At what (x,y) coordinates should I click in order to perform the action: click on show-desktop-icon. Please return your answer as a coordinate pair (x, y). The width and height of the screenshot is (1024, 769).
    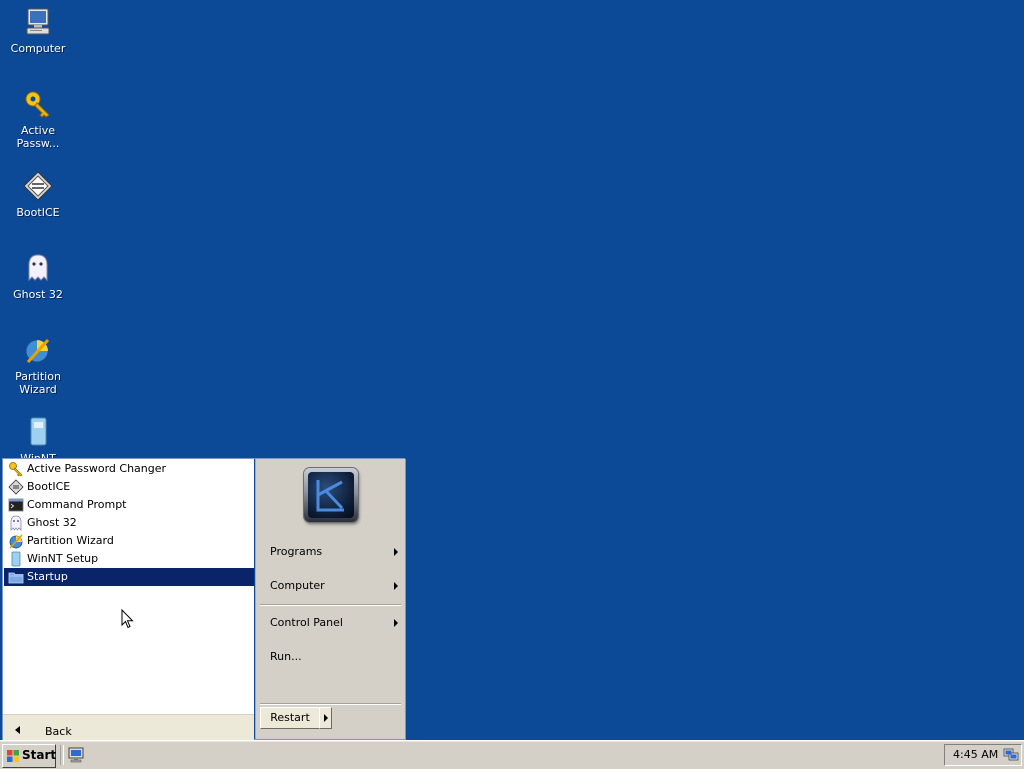
    Looking at the image, I should click on (76, 755).